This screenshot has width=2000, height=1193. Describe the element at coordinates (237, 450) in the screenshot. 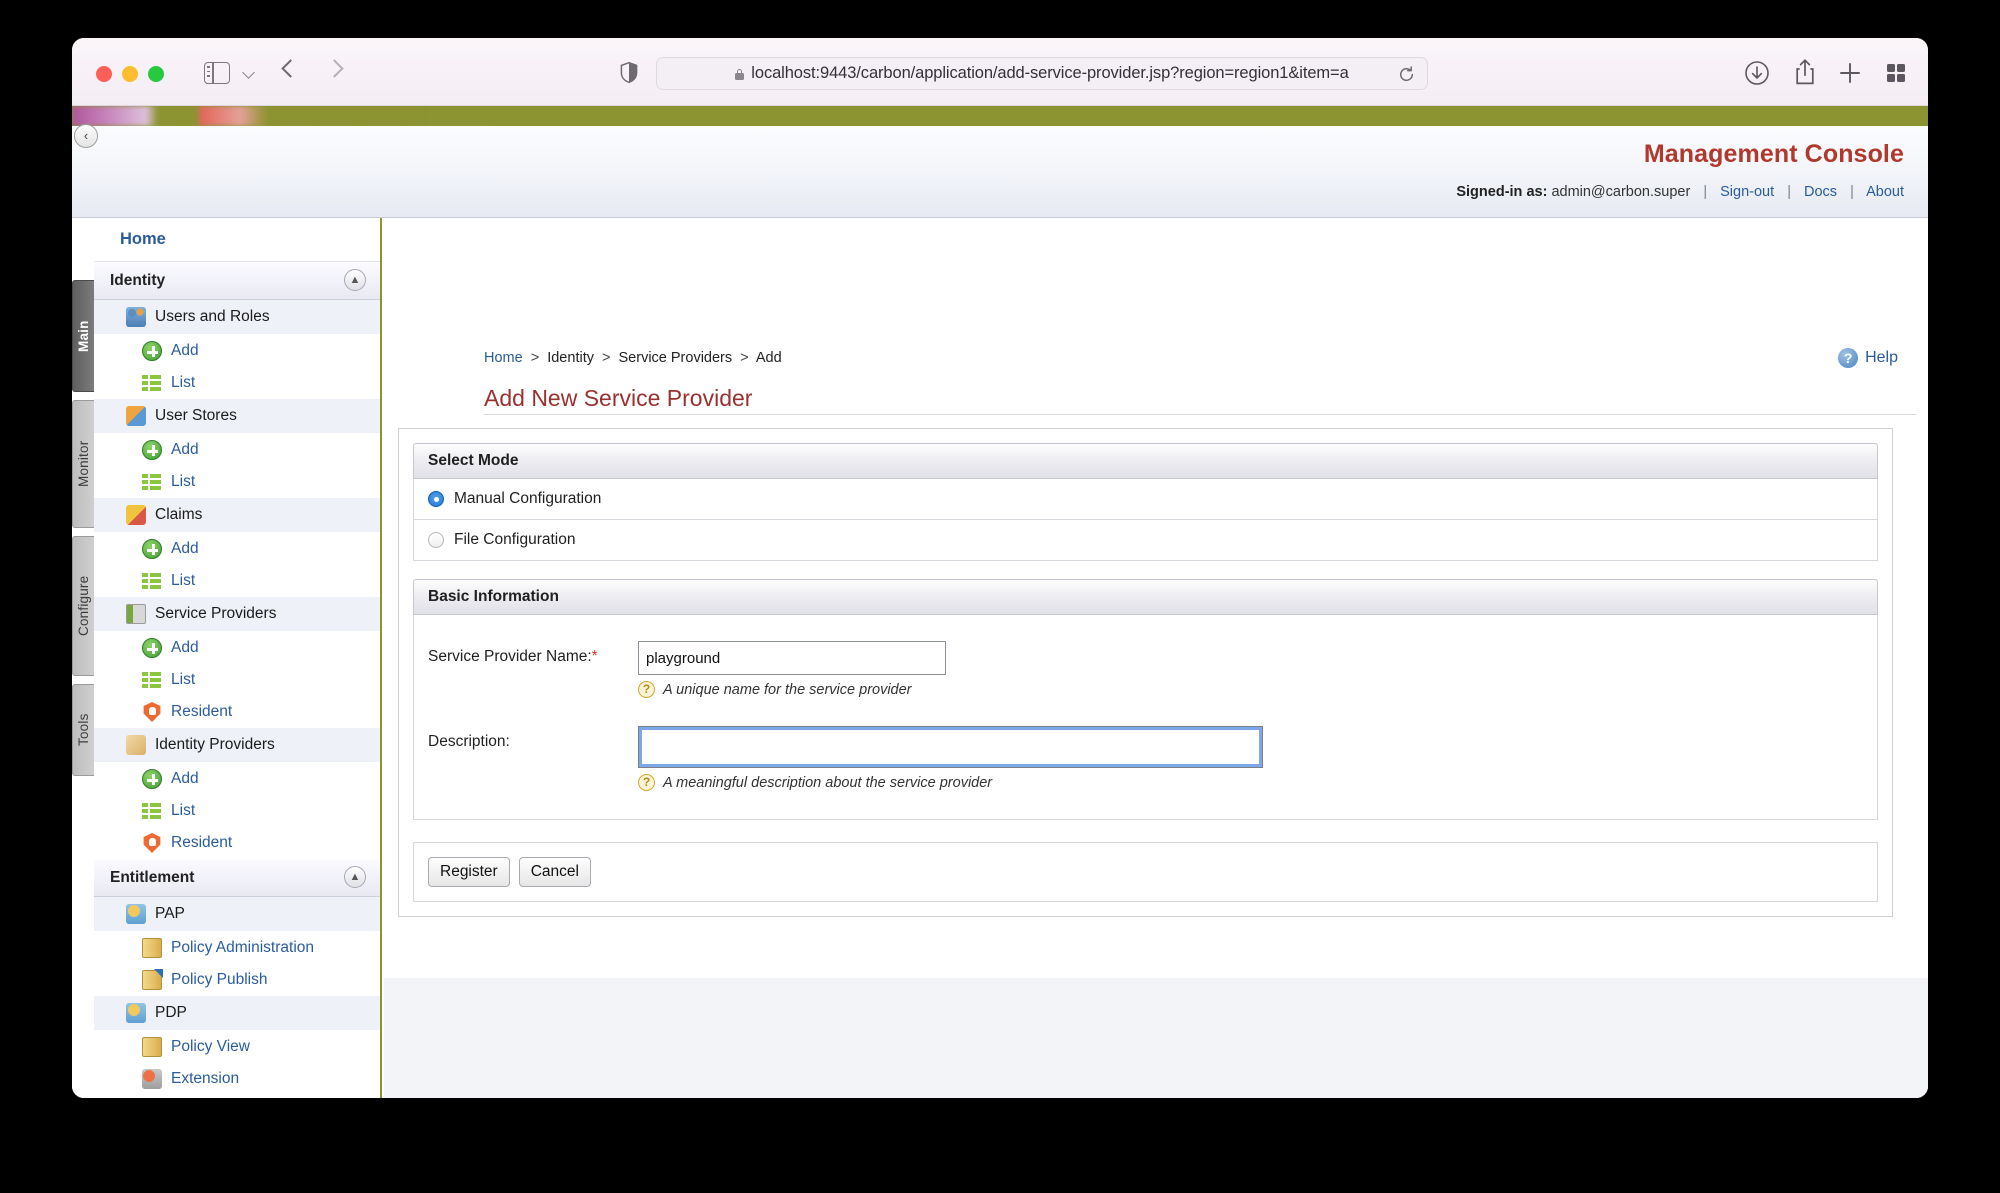

I see `sidebar-item-user-stores-add: Add` at that location.